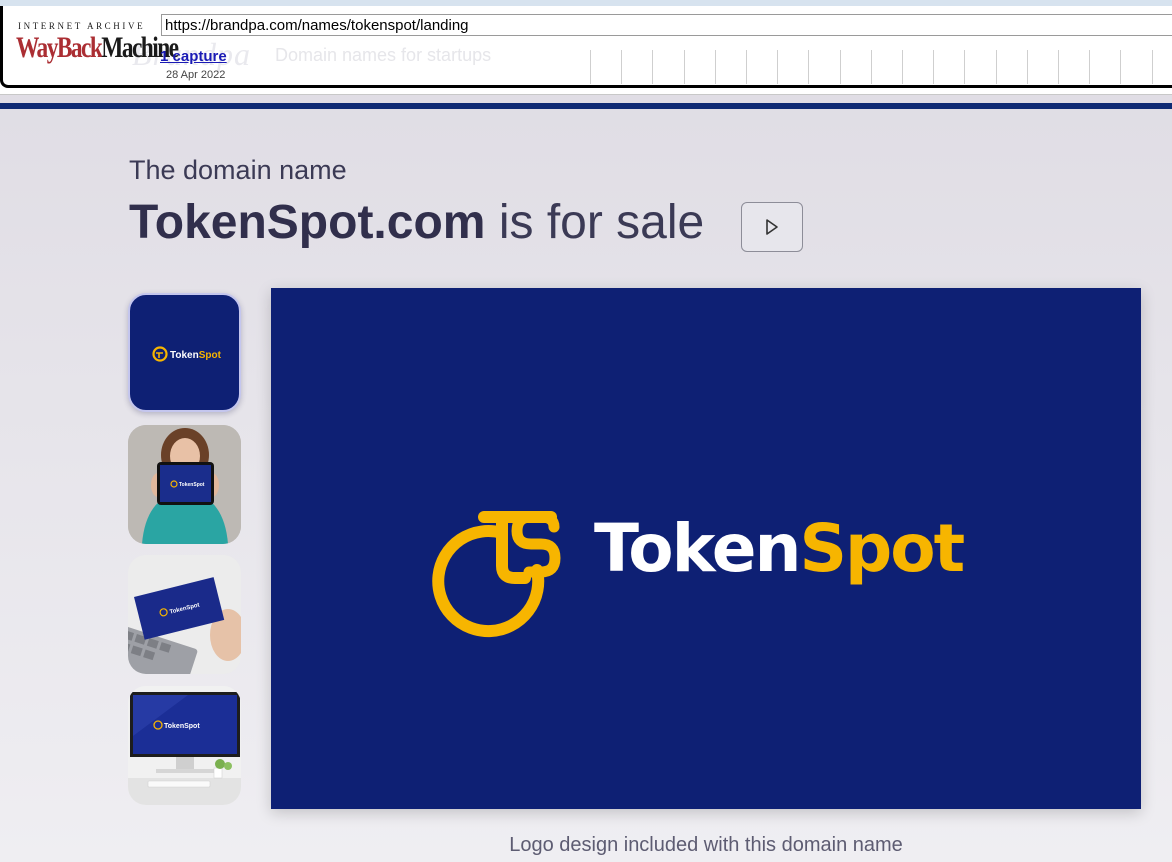 Image resolution: width=1172 pixels, height=862 pixels. Describe the element at coordinates (192, 485) in the screenshot. I see `tablet-logo-text: TokenSpot` at that location.